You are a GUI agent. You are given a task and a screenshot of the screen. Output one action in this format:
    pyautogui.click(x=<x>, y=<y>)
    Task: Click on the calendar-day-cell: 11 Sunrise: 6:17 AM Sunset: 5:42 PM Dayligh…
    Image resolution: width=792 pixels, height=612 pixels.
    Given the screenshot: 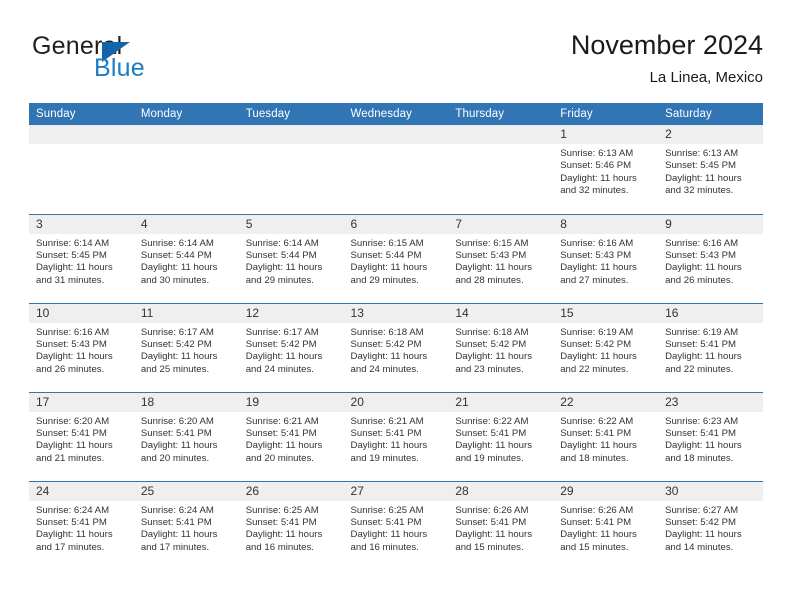 What is the action you would take?
    pyautogui.click(x=186, y=347)
    